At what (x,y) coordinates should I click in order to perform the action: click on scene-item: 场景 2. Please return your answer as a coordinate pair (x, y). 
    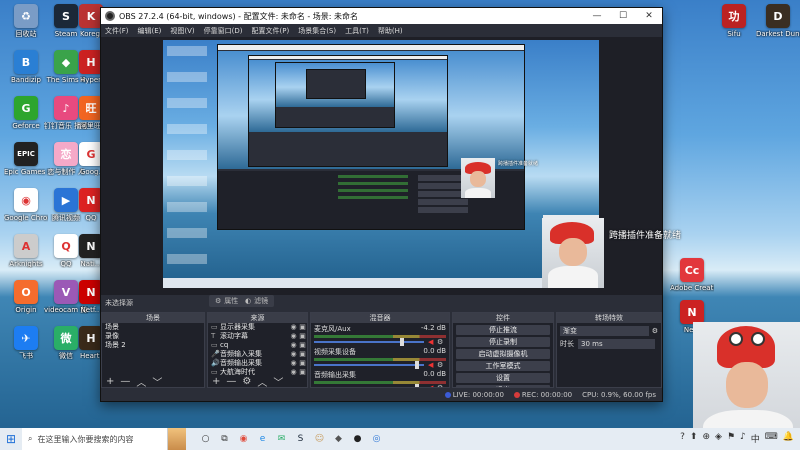
    Looking at the image, I should click on (153, 345).